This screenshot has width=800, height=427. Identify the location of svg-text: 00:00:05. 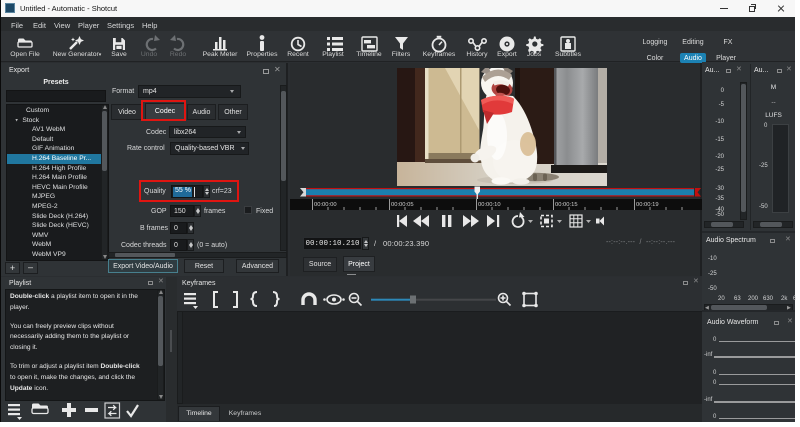
(402, 205).